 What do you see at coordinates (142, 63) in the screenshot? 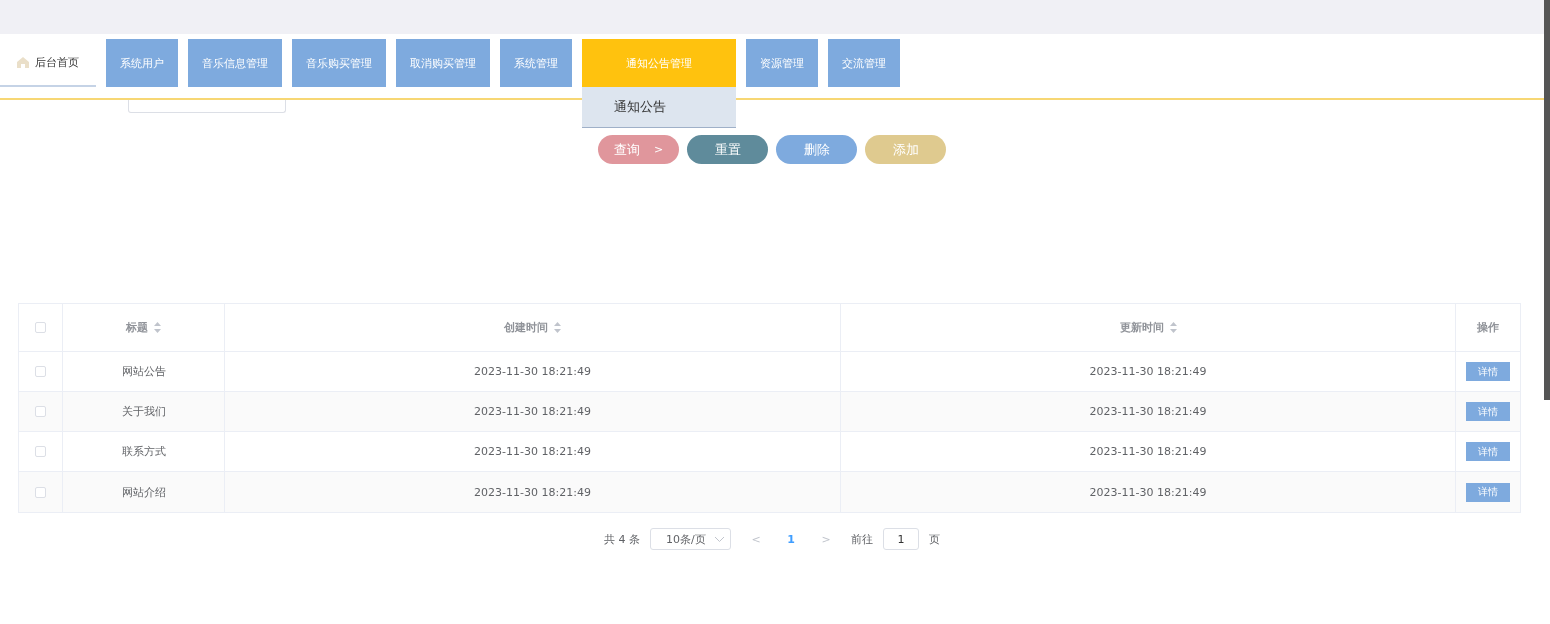
I see `nav-tab: 系统用户` at bounding box center [142, 63].